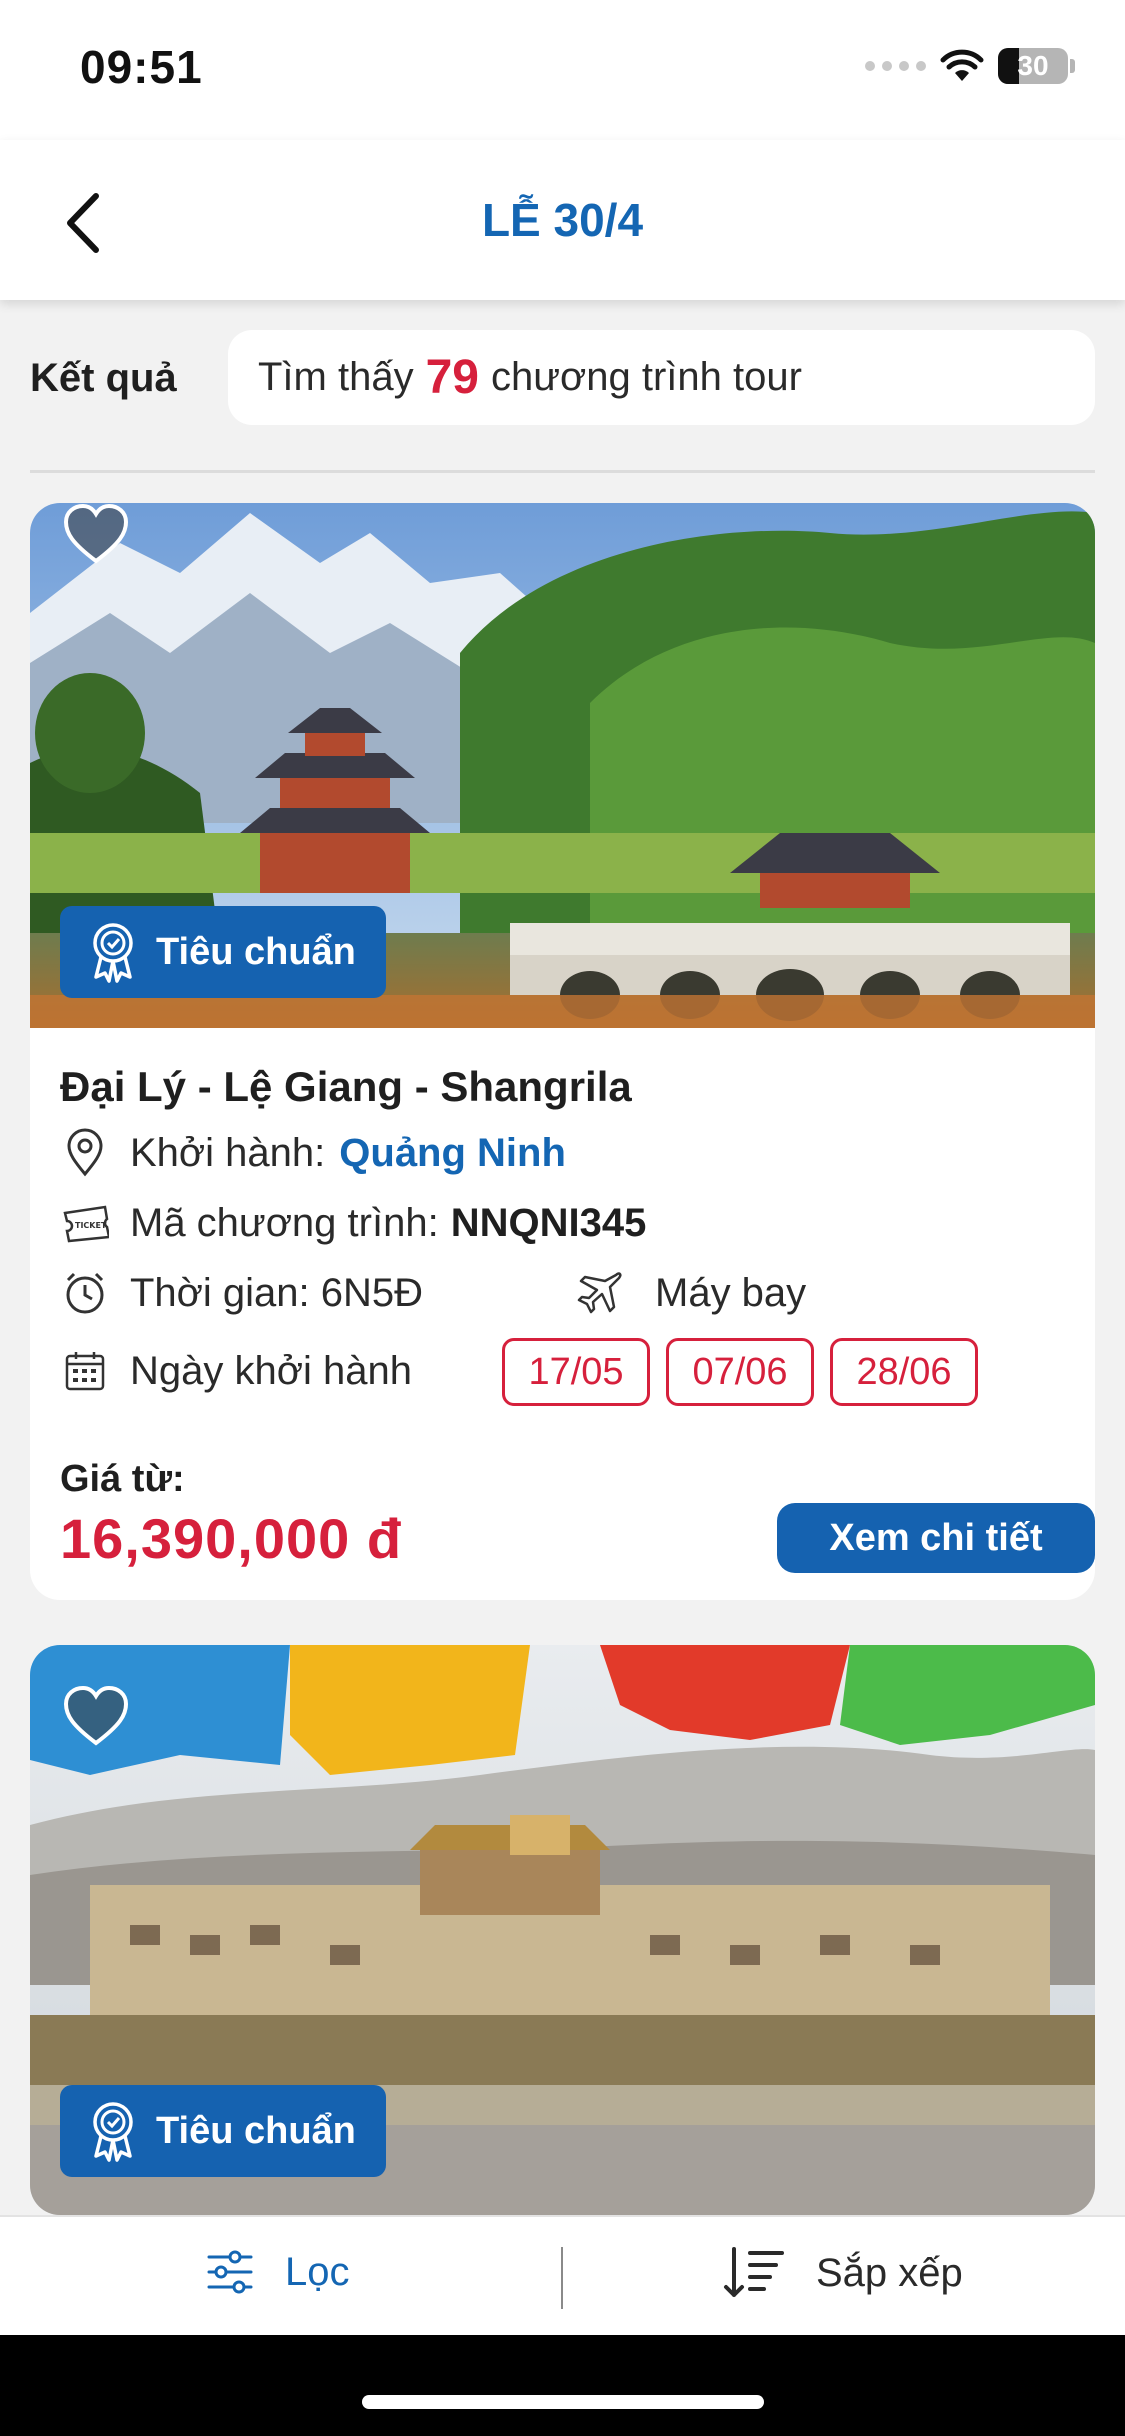 This screenshot has height=2436, width=1125. What do you see at coordinates (228, 1152) in the screenshot?
I see `departure-label: Khởi hành:` at bounding box center [228, 1152].